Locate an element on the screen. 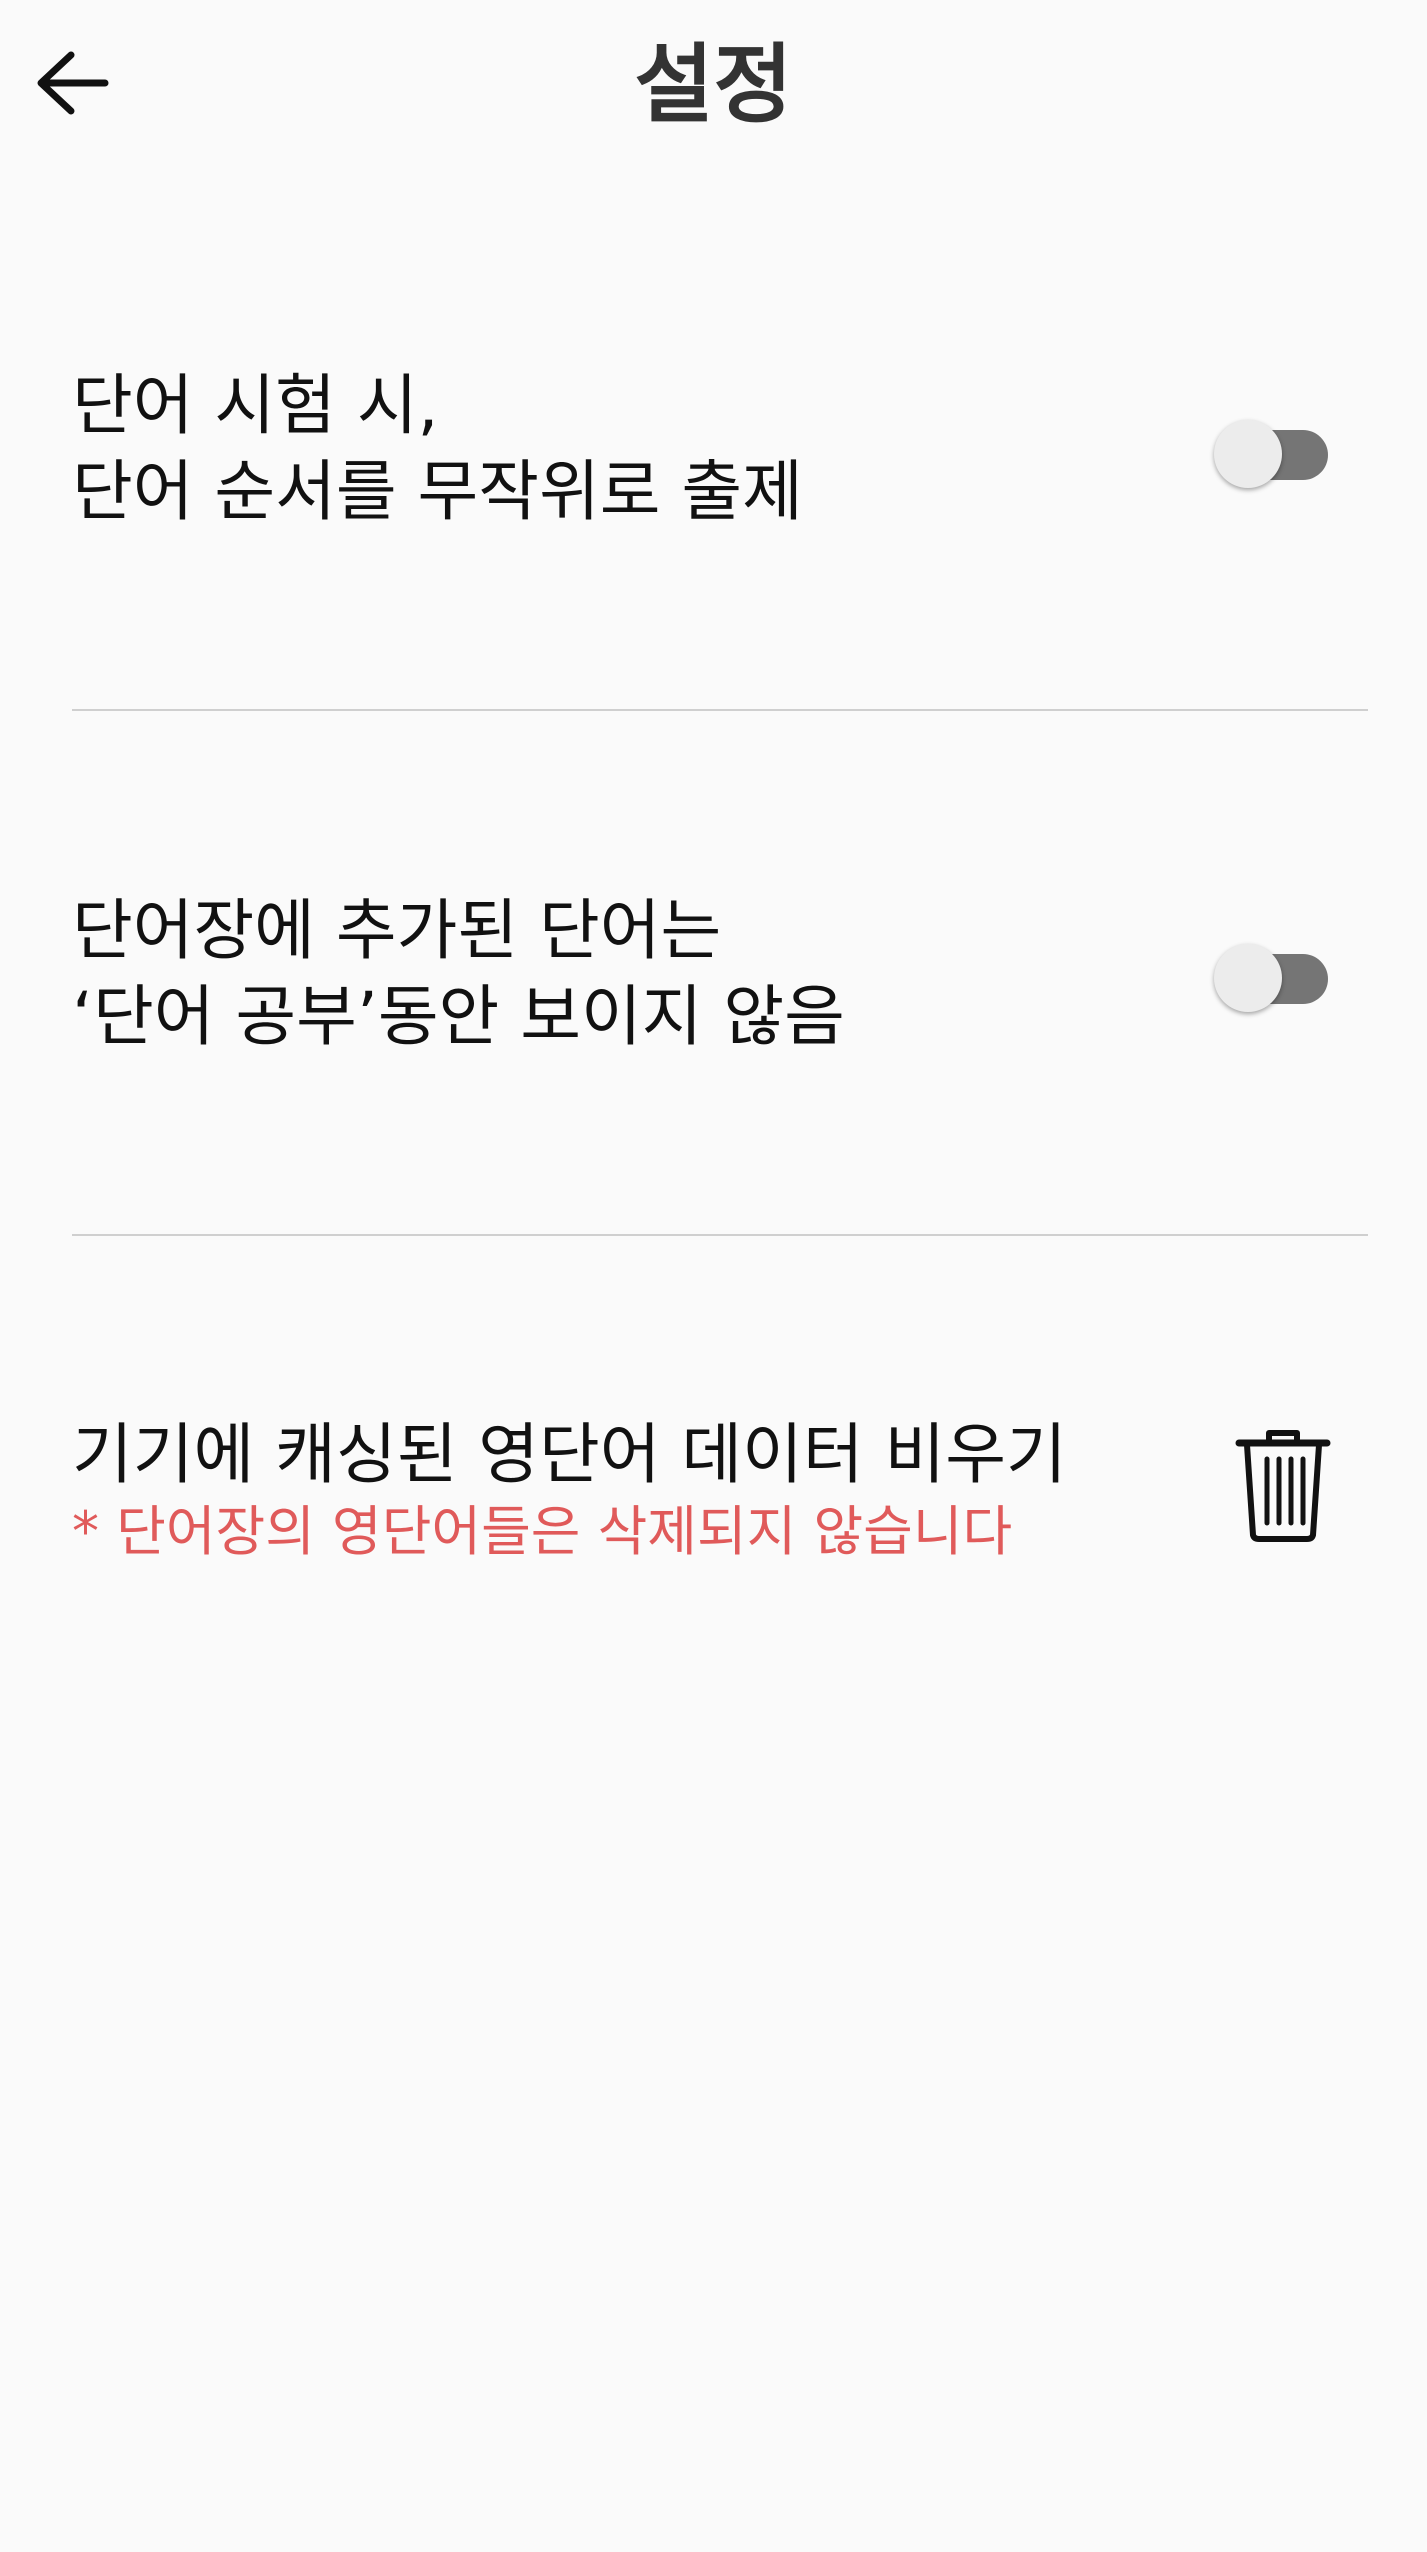 The height and width of the screenshot is (2552, 1427). setting-shuffle-quiz-label: 단어 시험 시, 단어 순서를 무작위로 출제 is located at coordinates (720, 449).